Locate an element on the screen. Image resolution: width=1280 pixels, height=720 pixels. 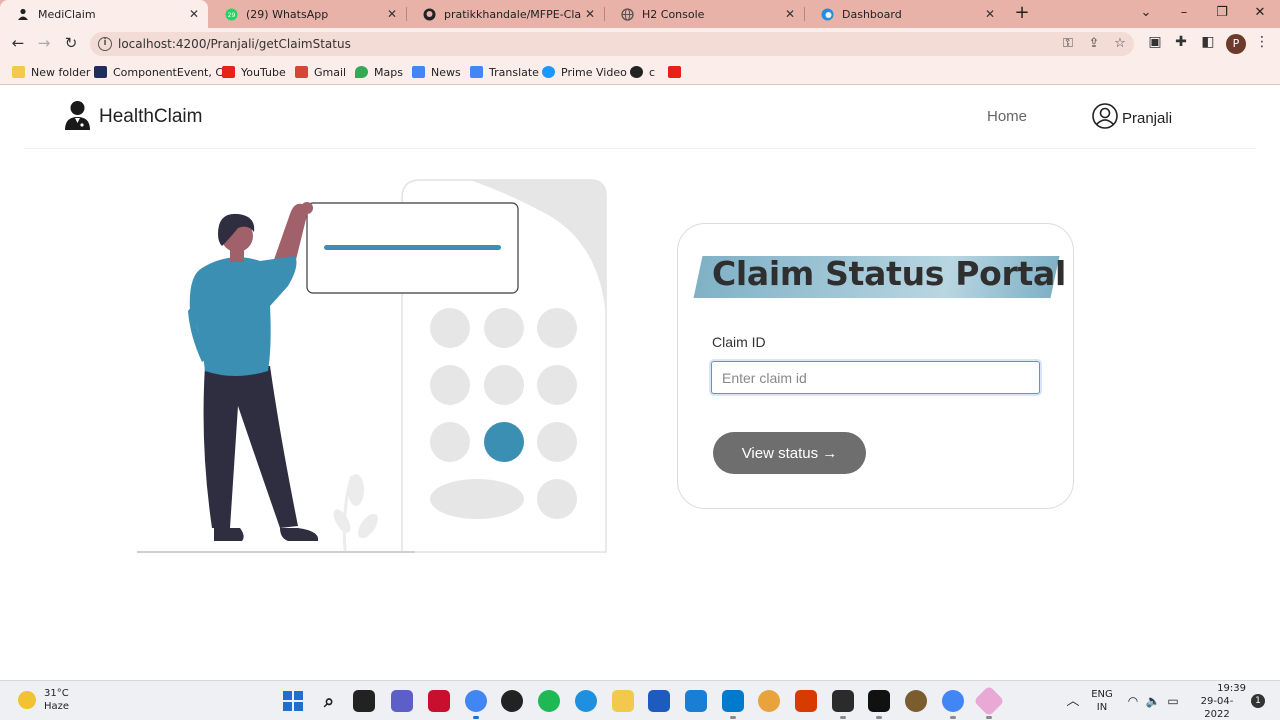
card-title: Claim Status Portal is located at coordinates (889, 273).